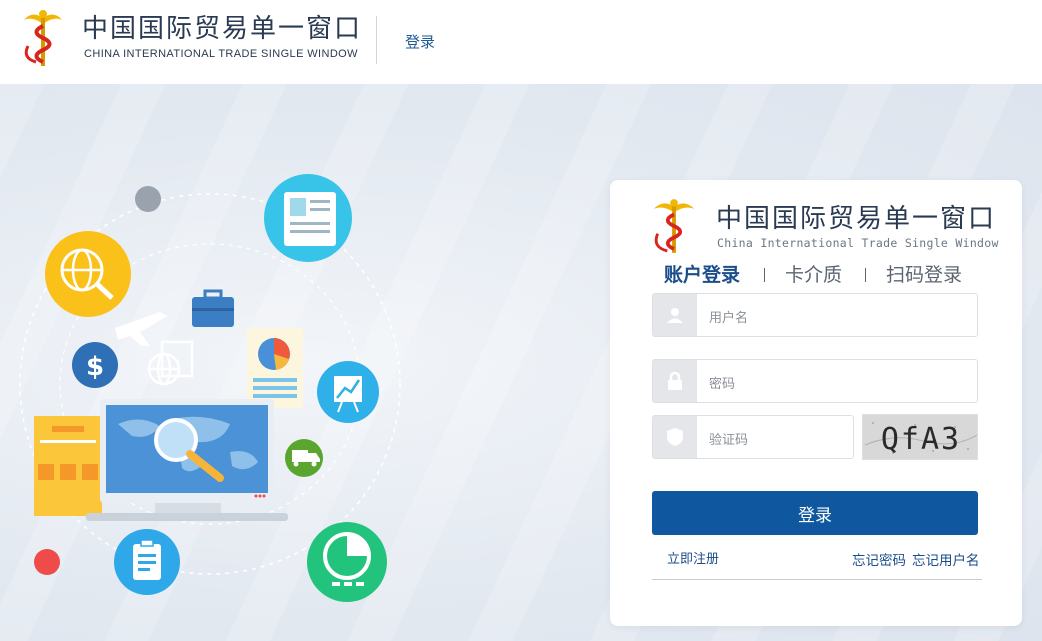 Image resolution: width=1042 pixels, height=641 pixels. What do you see at coordinates (47, 562) in the screenshot?
I see `red-dot` at bounding box center [47, 562].